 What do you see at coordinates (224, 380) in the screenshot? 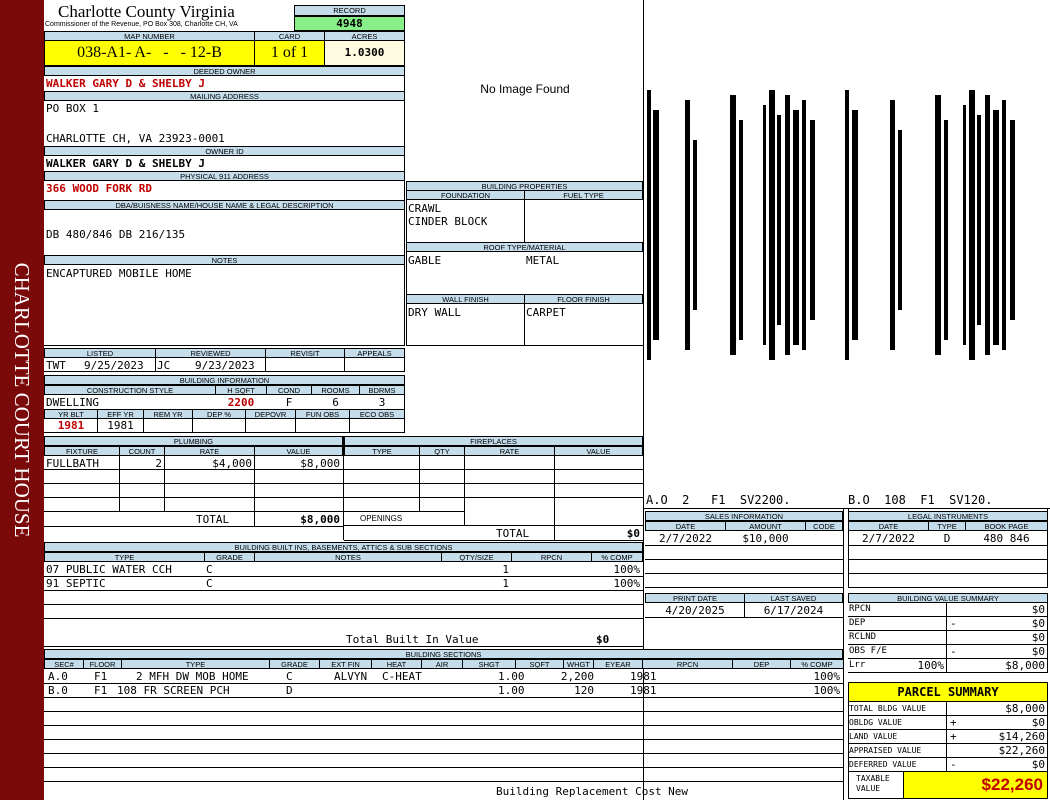
I see `building-information-label: BUILDING INFORMATION` at bounding box center [224, 380].